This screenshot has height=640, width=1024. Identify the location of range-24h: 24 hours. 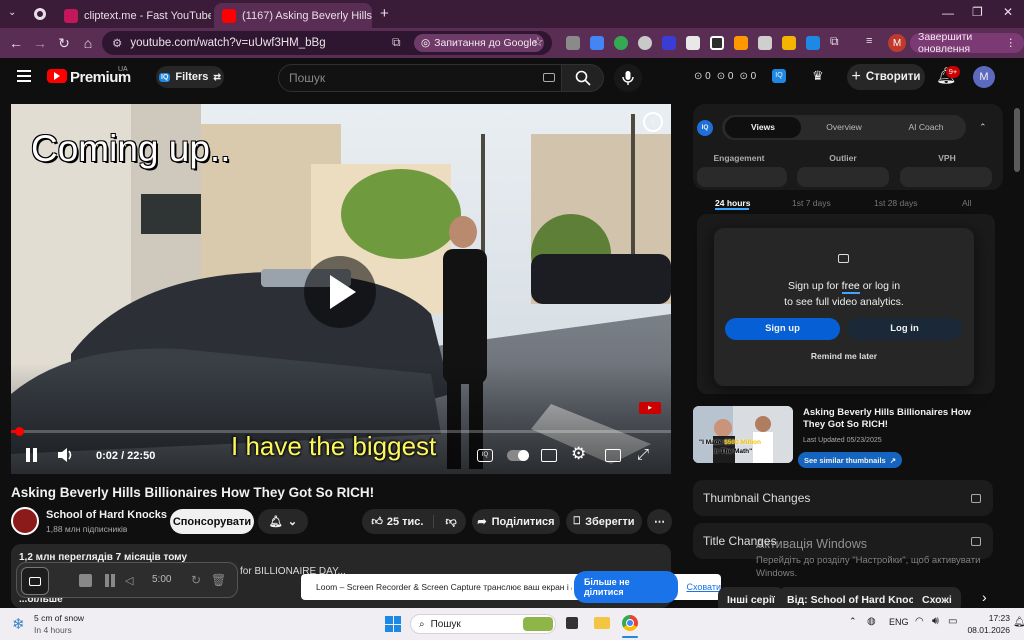
(732, 203).